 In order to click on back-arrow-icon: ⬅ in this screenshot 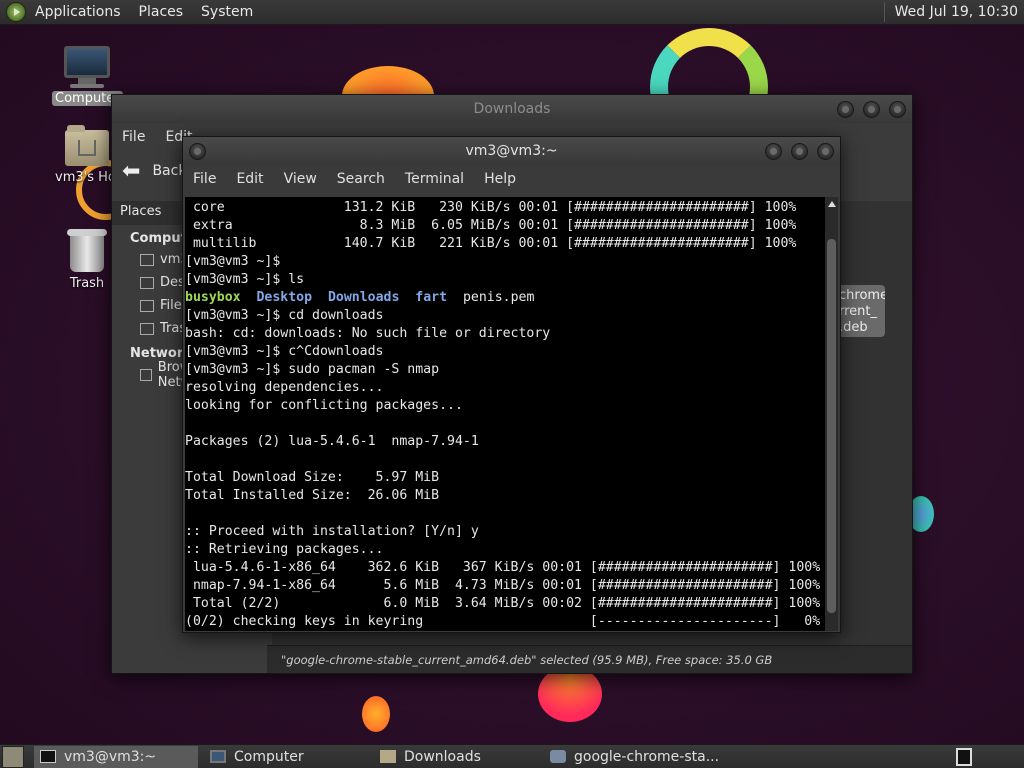, I will do `click(131, 171)`.